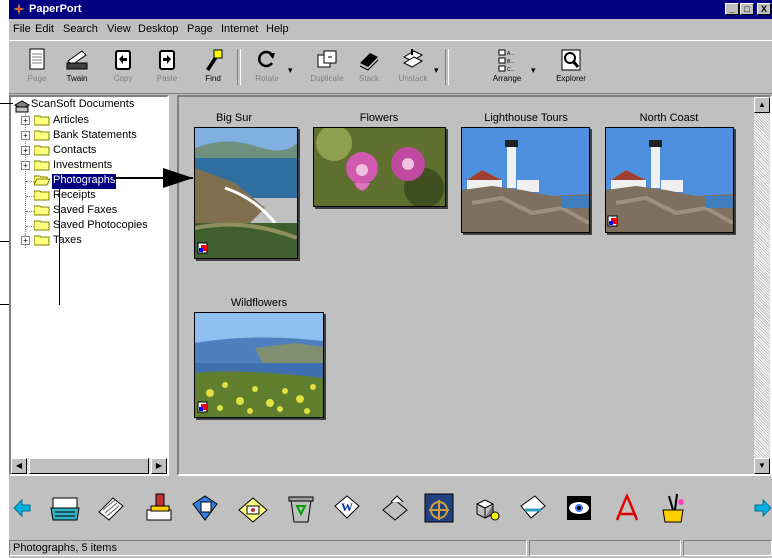 The width and height of the screenshot is (772, 558). I want to click on find-button: Find, so click(213, 67).